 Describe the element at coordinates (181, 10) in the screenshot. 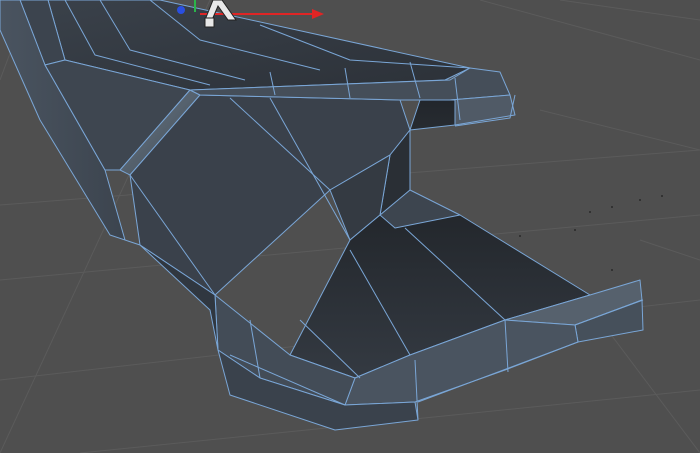

I see `z-axis-handle` at that location.